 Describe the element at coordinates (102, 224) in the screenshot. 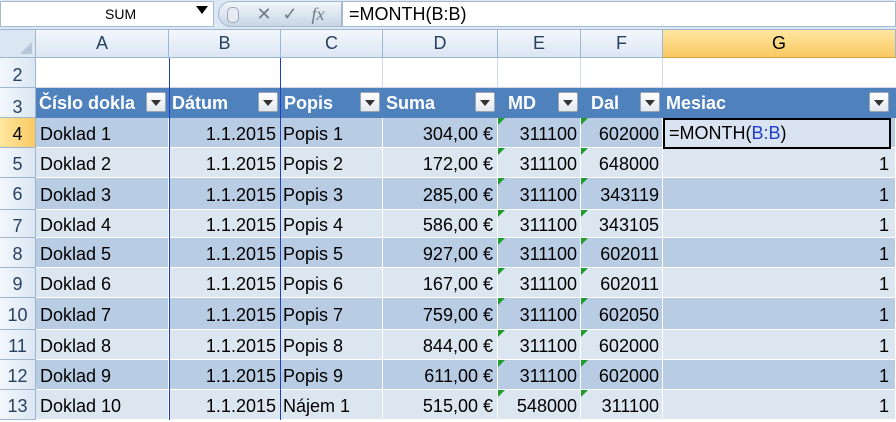

I see `cell-cislo-dokladu: Doklad 4` at that location.